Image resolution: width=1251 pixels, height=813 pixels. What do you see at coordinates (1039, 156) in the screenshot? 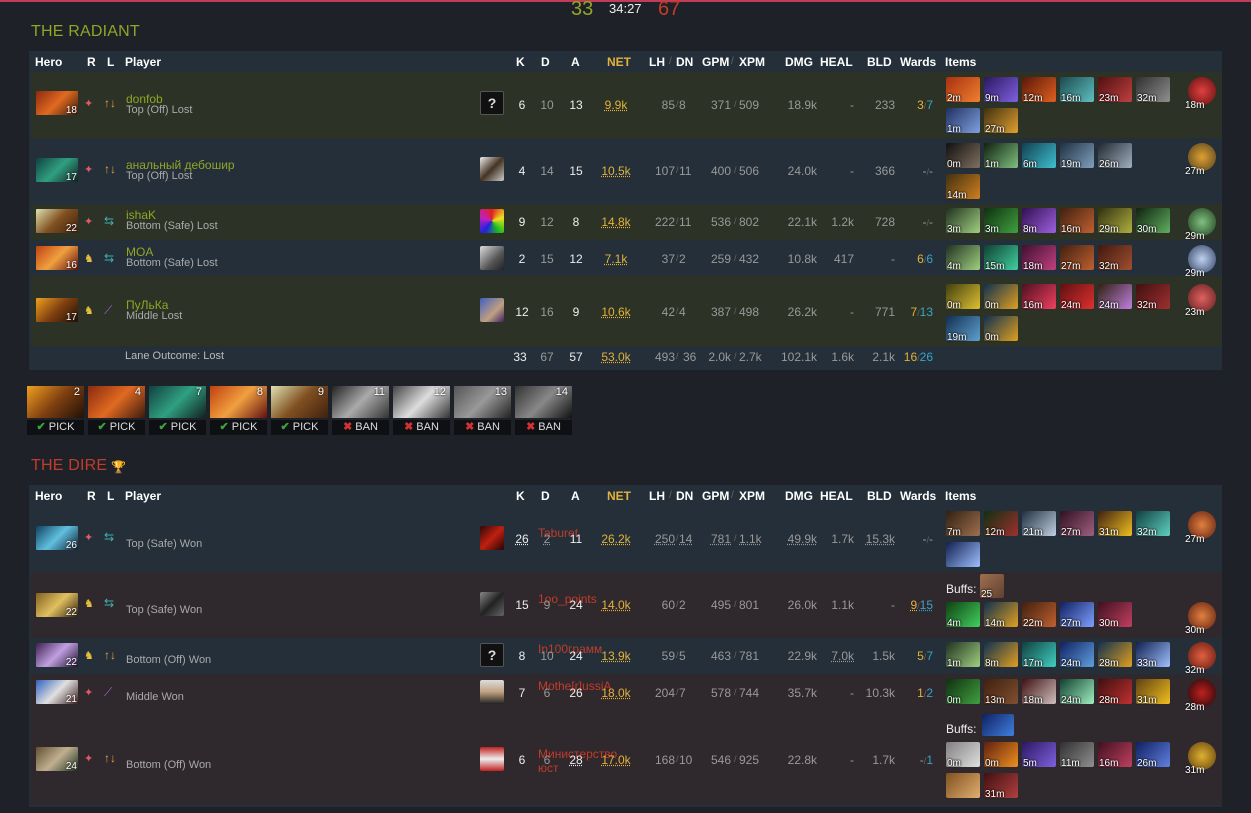
I see `item-icon: 6m` at bounding box center [1039, 156].